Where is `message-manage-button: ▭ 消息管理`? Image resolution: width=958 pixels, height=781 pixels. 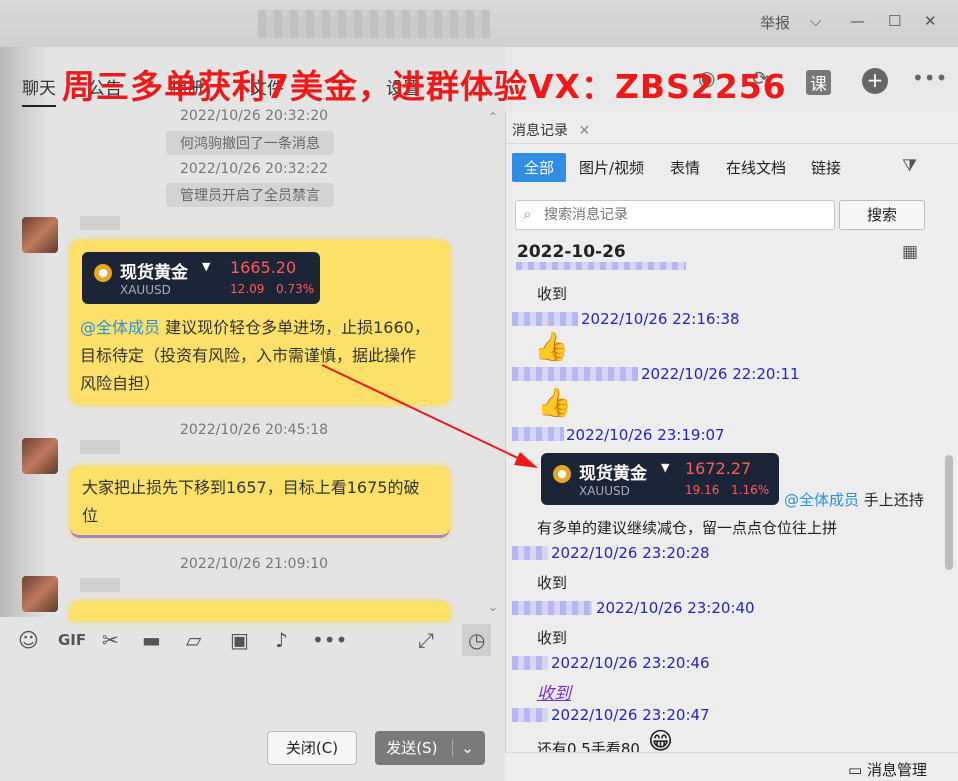 message-manage-button: ▭ 消息管理 is located at coordinates (887, 769).